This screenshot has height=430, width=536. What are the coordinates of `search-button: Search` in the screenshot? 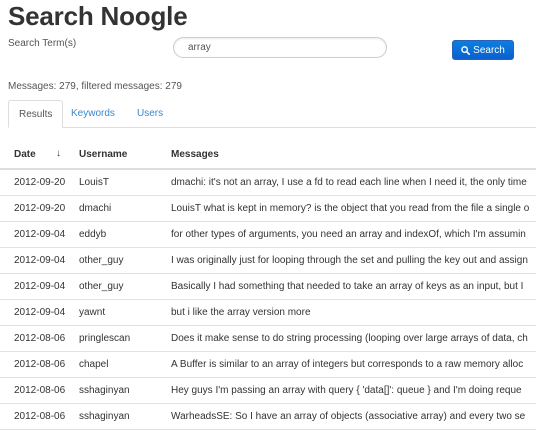 It's located at (483, 50).